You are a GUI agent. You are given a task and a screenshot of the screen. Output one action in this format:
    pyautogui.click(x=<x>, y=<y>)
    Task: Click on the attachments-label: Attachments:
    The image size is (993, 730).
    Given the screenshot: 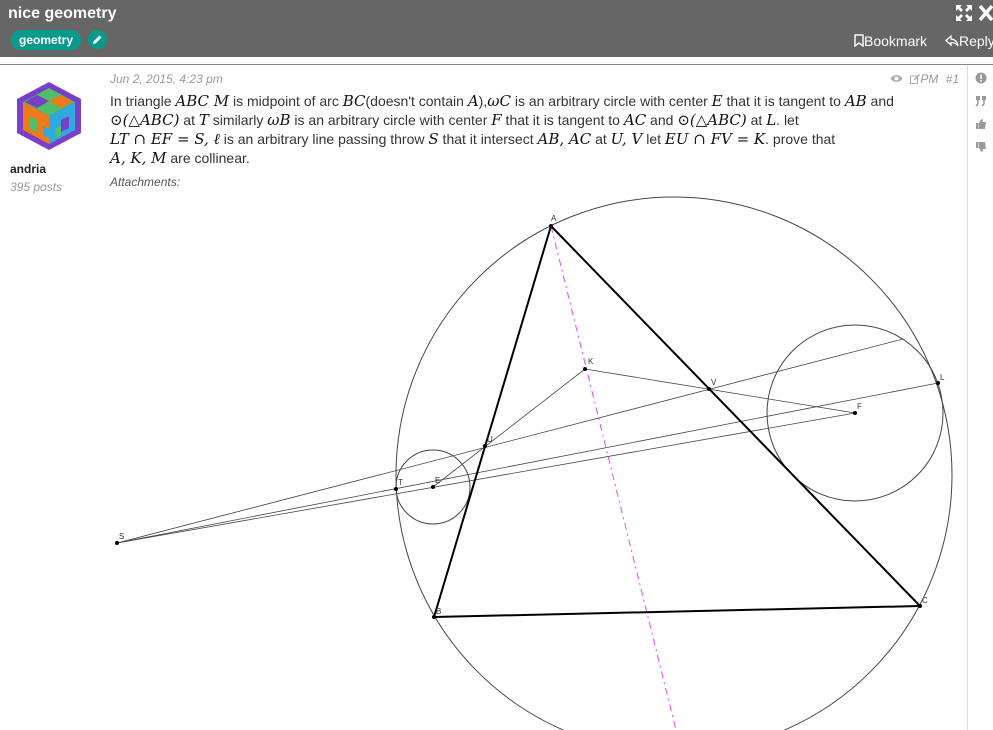 What is the action you would take?
    pyautogui.click(x=145, y=182)
    